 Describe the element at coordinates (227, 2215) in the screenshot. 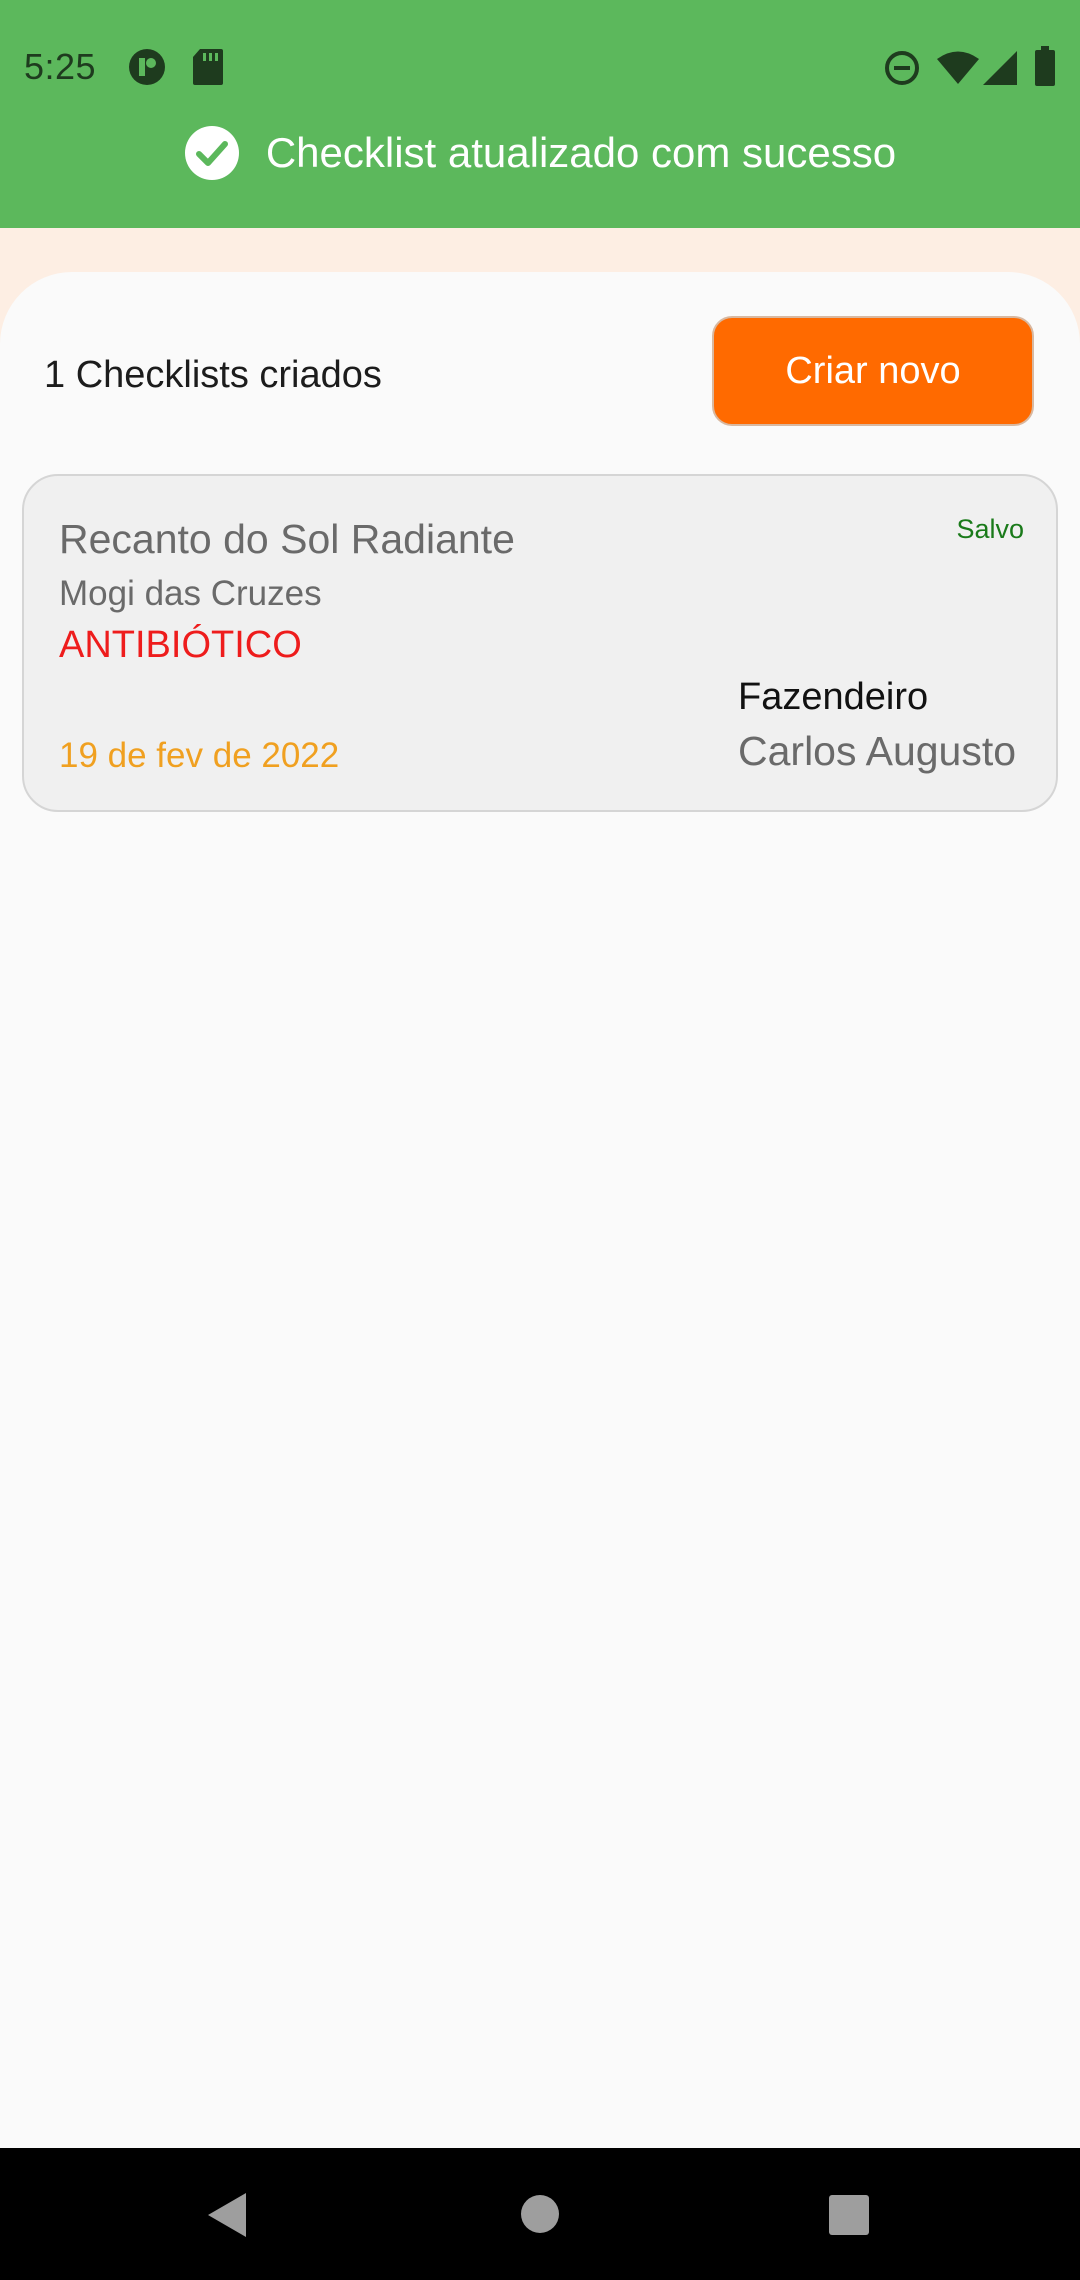

I see `back-icon` at that location.